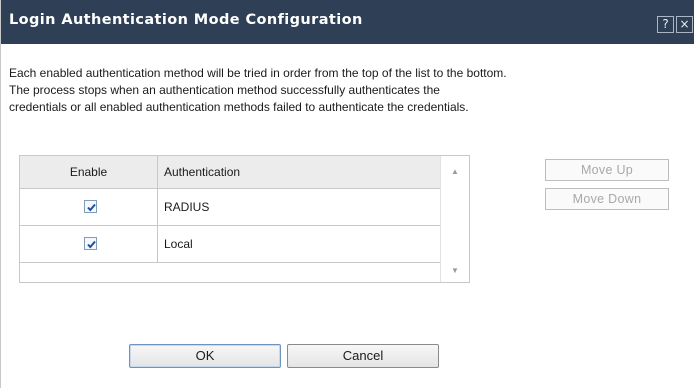 This screenshot has height=388, width=694. What do you see at coordinates (607, 199) in the screenshot?
I see `move-down-button: Move Down` at bounding box center [607, 199].